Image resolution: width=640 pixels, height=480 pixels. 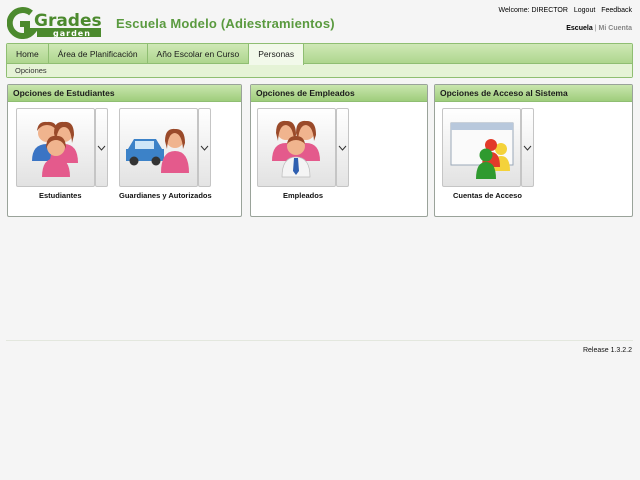 I want to click on school-title: Escuela Modelo (Adiestramientos), so click(x=225, y=23).